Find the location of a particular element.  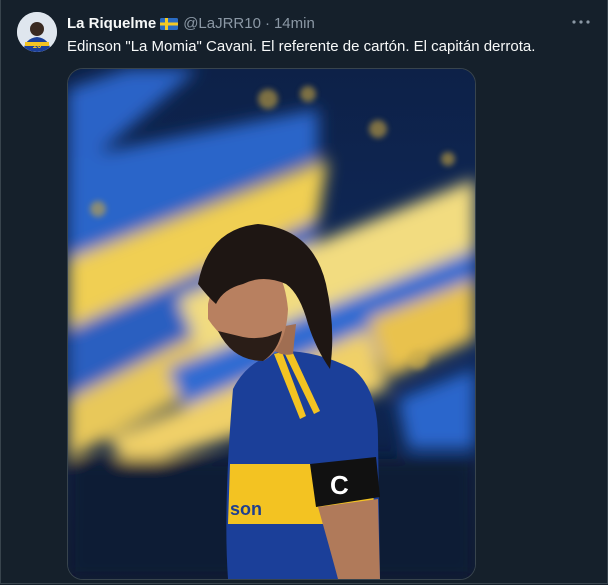

tweet-timestamp: 14min is located at coordinates (294, 23).